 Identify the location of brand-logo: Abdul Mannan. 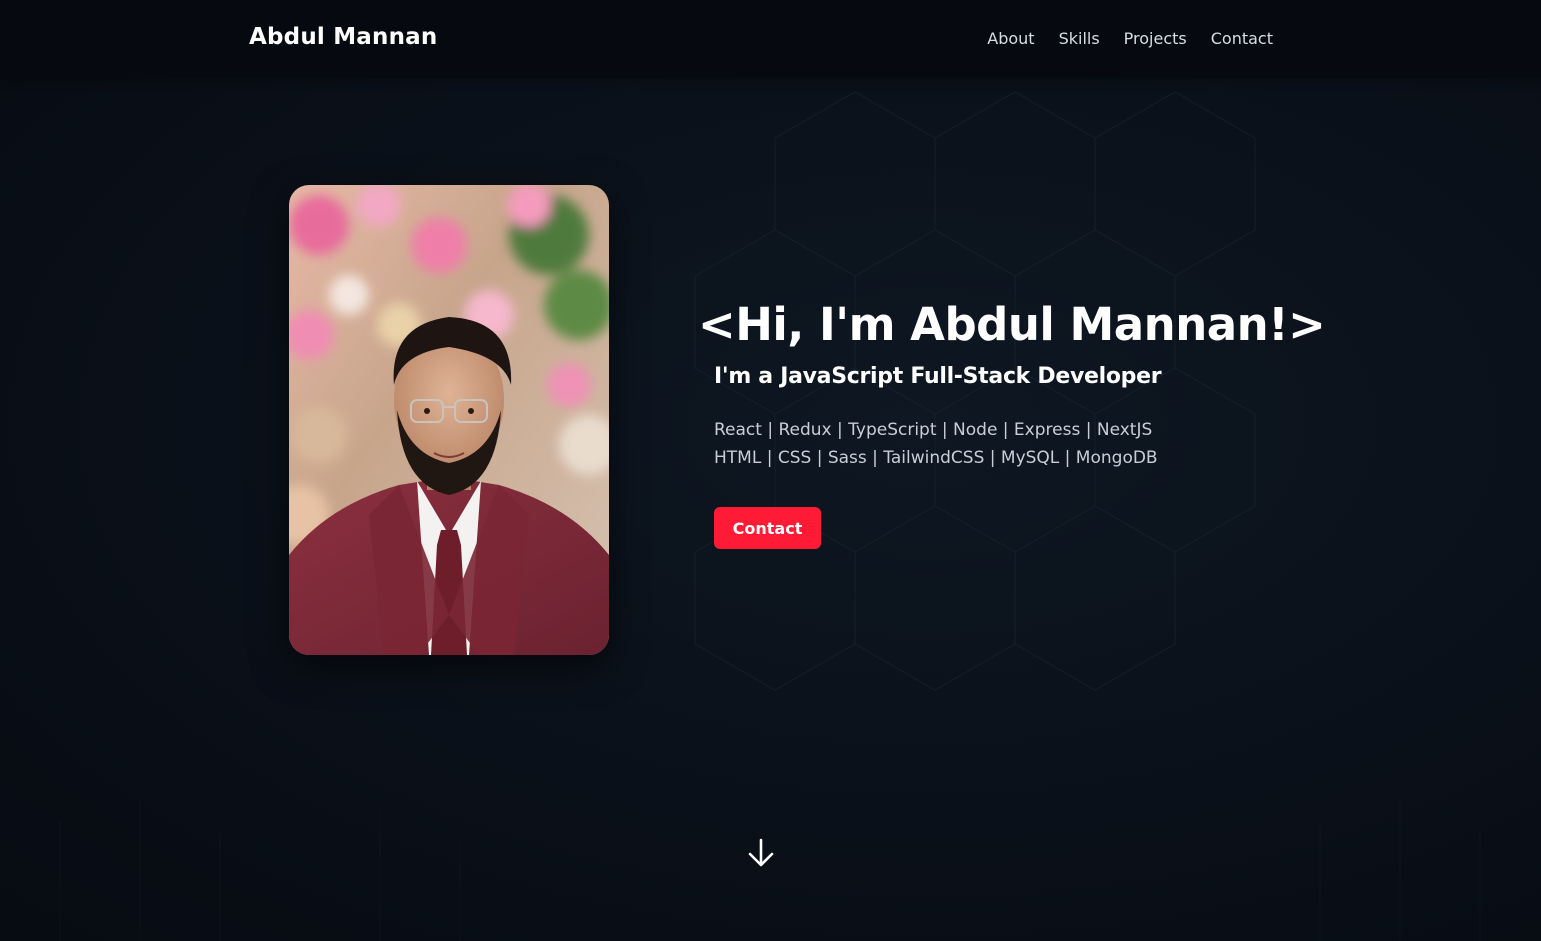
(343, 37).